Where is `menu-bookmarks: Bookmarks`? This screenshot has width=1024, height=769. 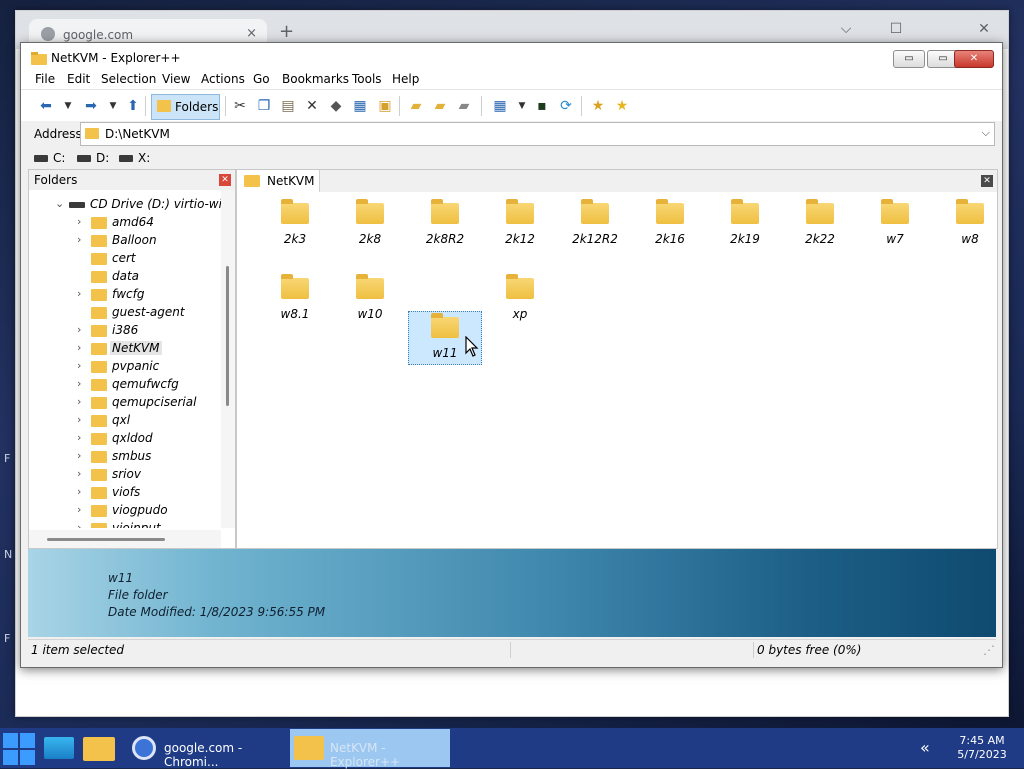
menu-bookmarks: Bookmarks is located at coordinates (315, 79).